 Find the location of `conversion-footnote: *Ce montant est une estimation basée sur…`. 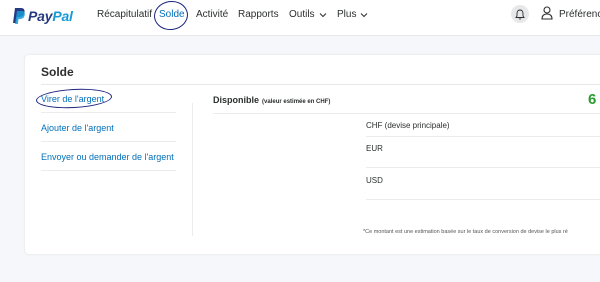

conversion-footnote: *Ce montant est une estimation basée sur… is located at coordinates (465, 232).